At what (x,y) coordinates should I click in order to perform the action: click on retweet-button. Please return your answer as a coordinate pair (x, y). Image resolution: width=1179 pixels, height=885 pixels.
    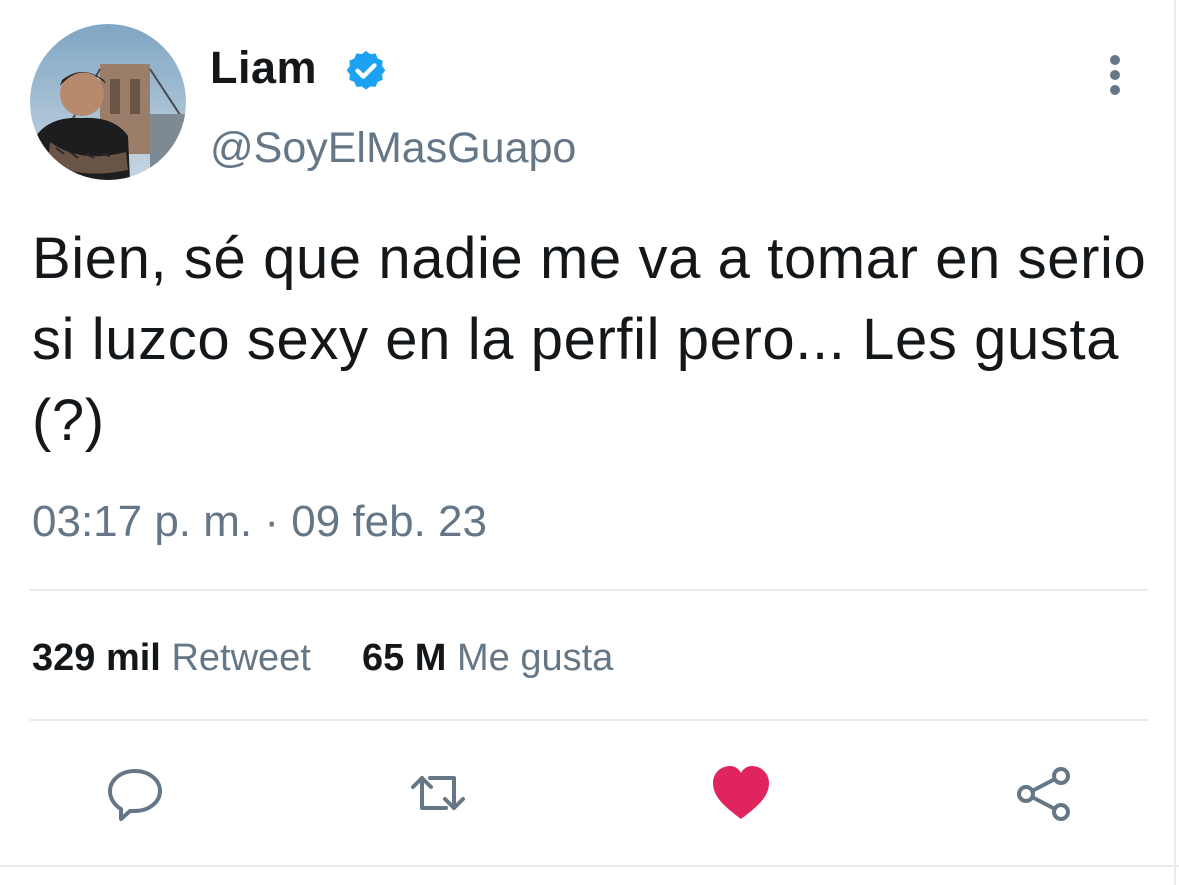
    Looking at the image, I should click on (438, 794).